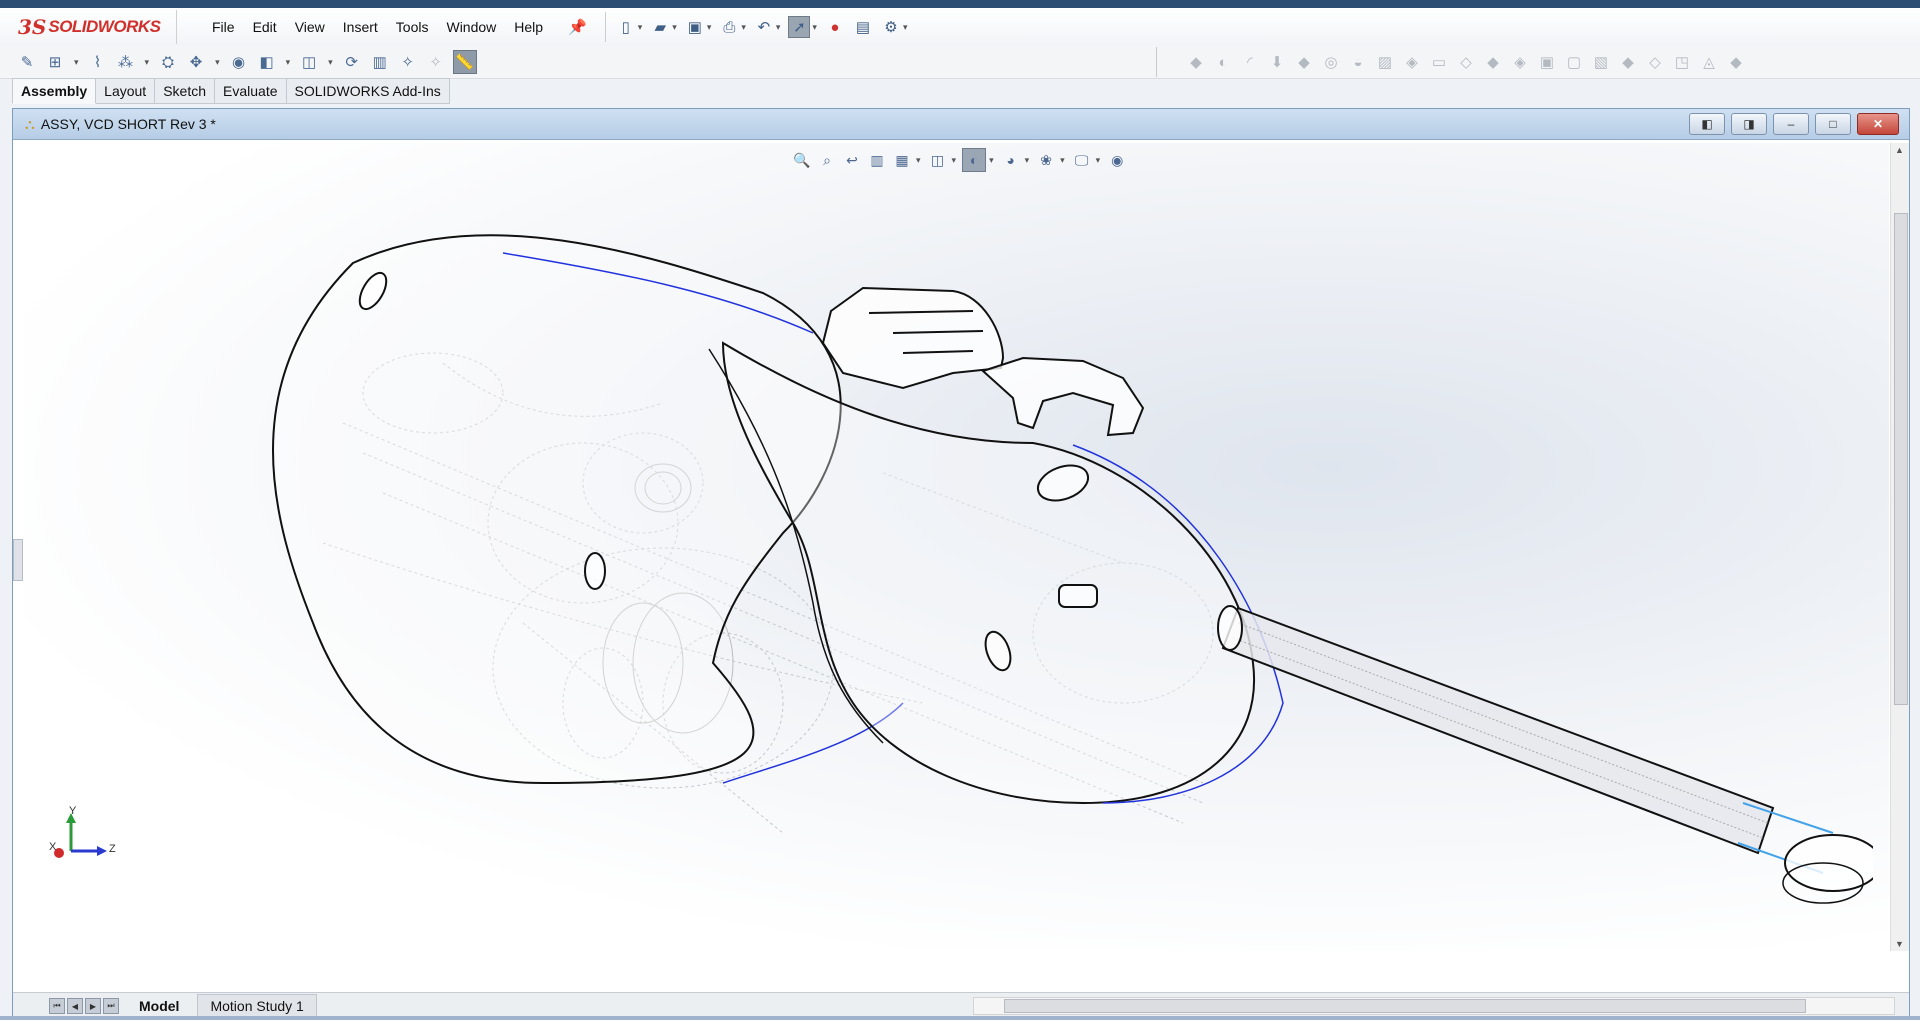 Image resolution: width=1920 pixels, height=1020 pixels. I want to click on rebuild-traffic-light-icon: ●, so click(835, 27).